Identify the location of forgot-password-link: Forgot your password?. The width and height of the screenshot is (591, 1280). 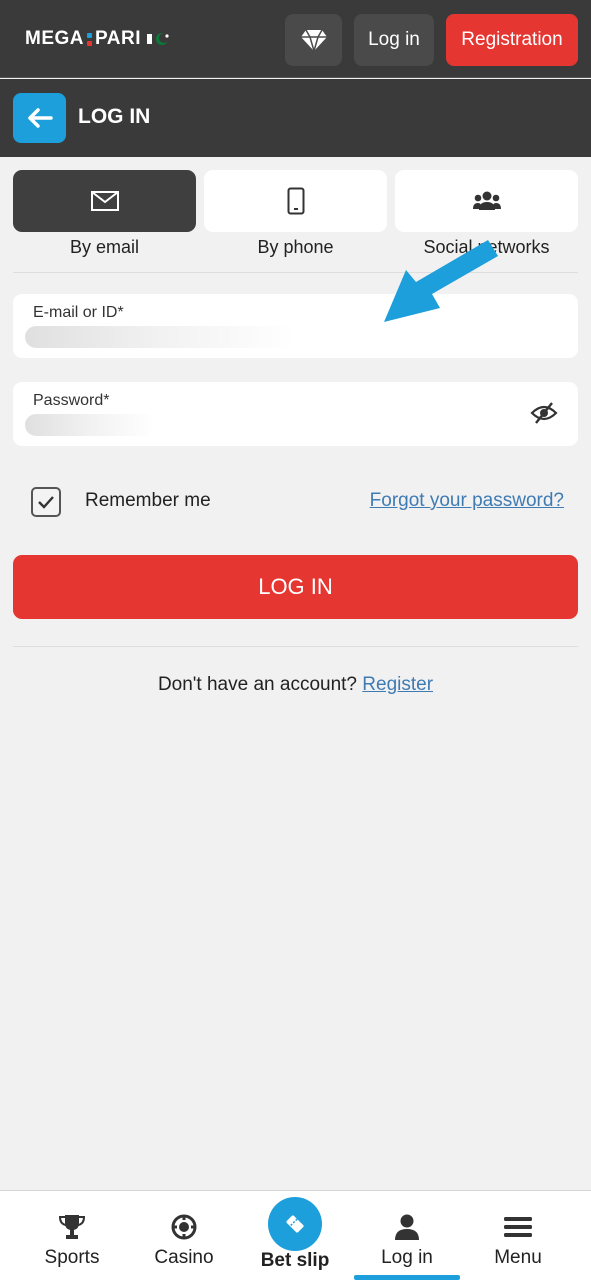
(467, 501).